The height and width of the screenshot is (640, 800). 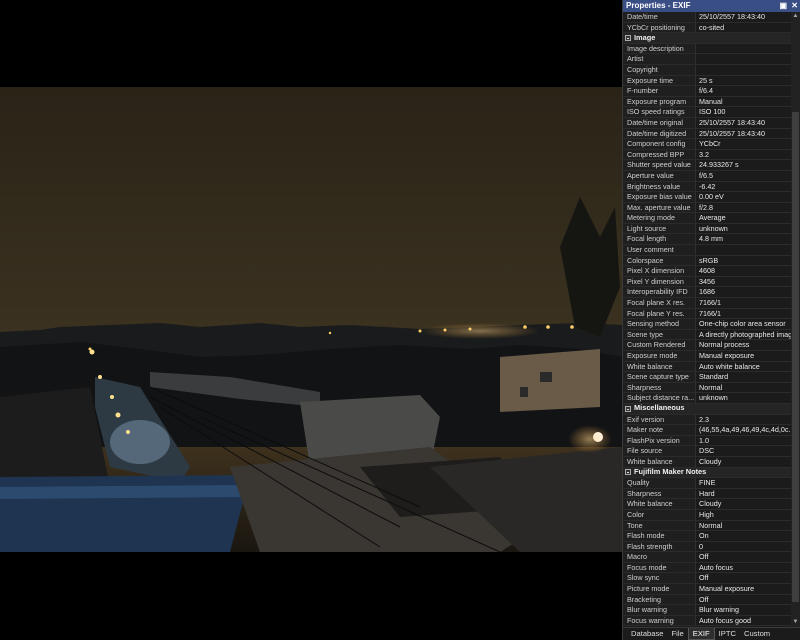 What do you see at coordinates (659, 589) in the screenshot?
I see `property-key: Picture mode` at bounding box center [659, 589].